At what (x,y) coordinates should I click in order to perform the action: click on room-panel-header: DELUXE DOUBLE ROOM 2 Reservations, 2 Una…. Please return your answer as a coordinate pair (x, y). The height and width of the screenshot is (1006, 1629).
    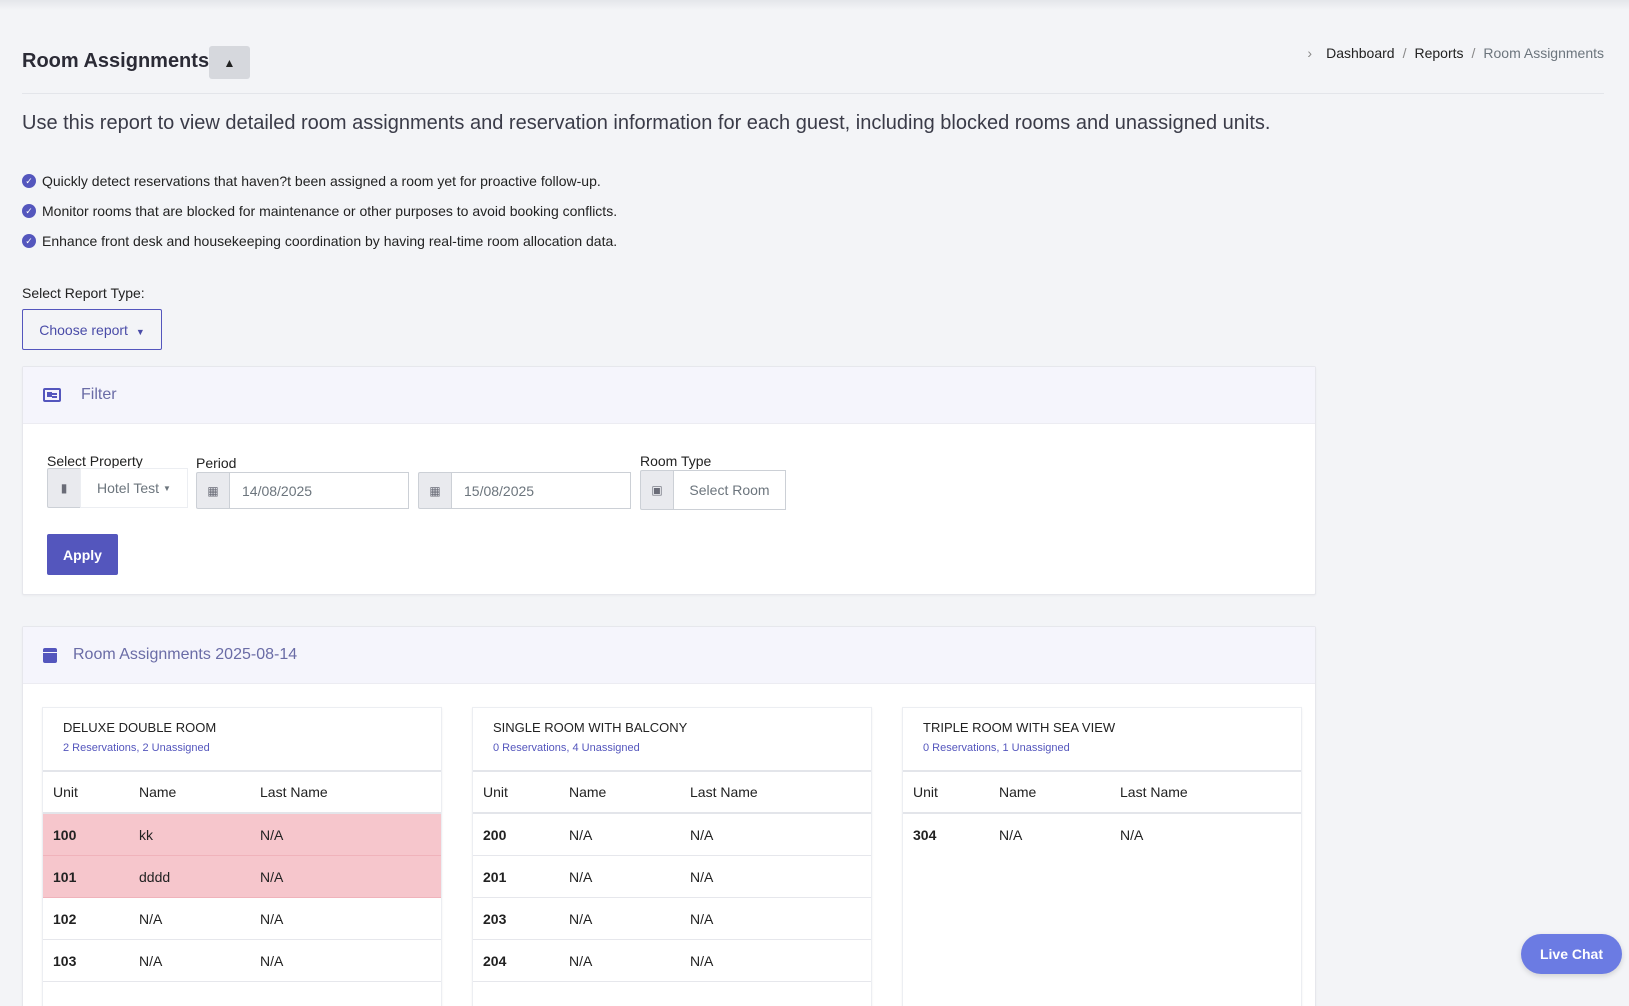
    Looking at the image, I should click on (242, 740).